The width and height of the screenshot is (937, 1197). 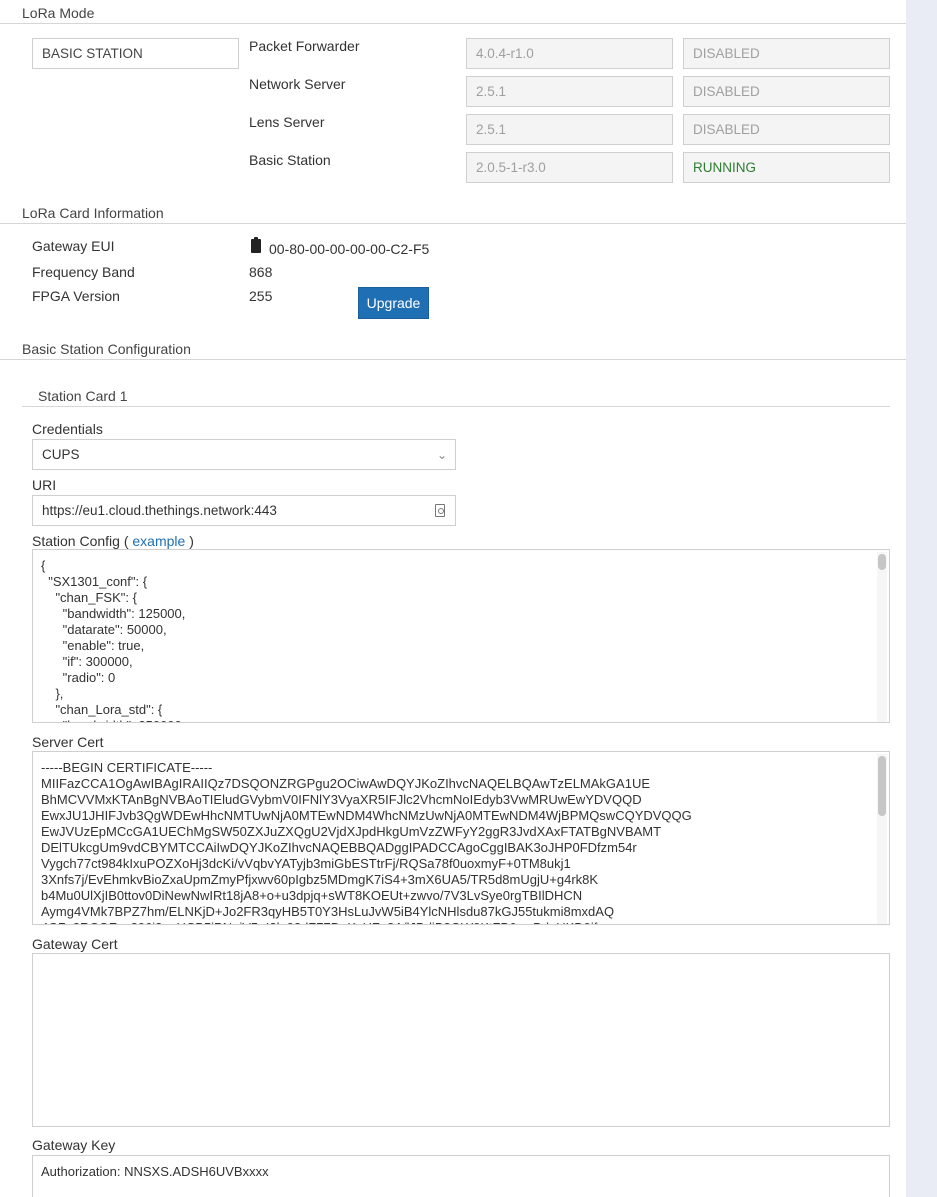 What do you see at coordinates (155, 1171) in the screenshot?
I see `gateway-key-text: Authorization: NNSXS.ADSH6UVBxxxx` at bounding box center [155, 1171].